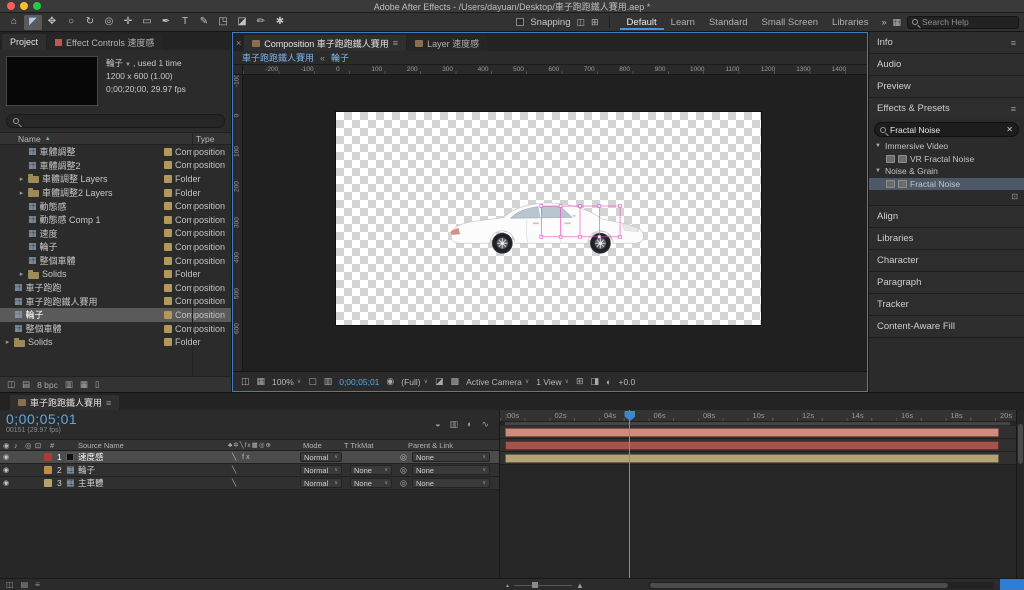 This screenshot has height=590, width=1024. Describe the element at coordinates (109, 22) in the screenshot. I see `unified-camera-tool: ◎` at that location.